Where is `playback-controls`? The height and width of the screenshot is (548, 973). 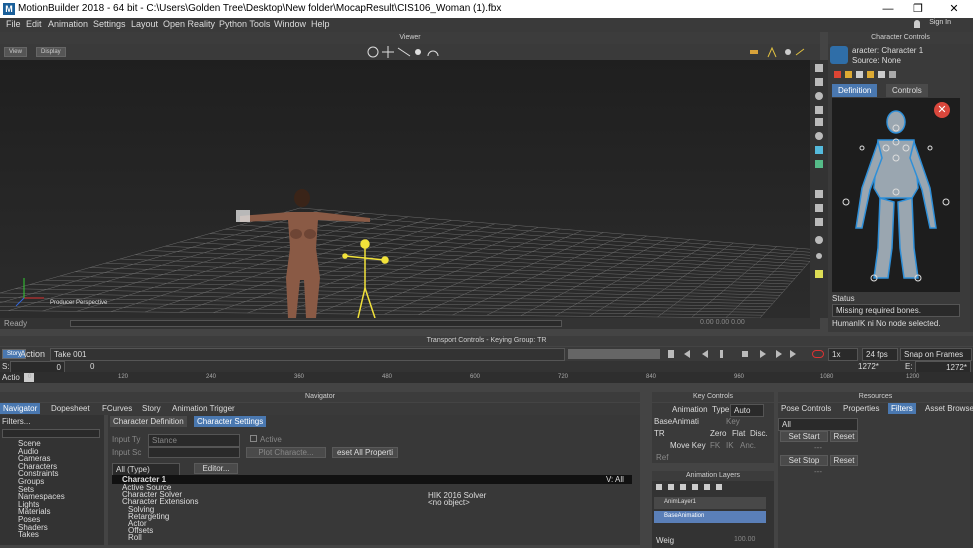 playback-controls is located at coordinates (734, 354).